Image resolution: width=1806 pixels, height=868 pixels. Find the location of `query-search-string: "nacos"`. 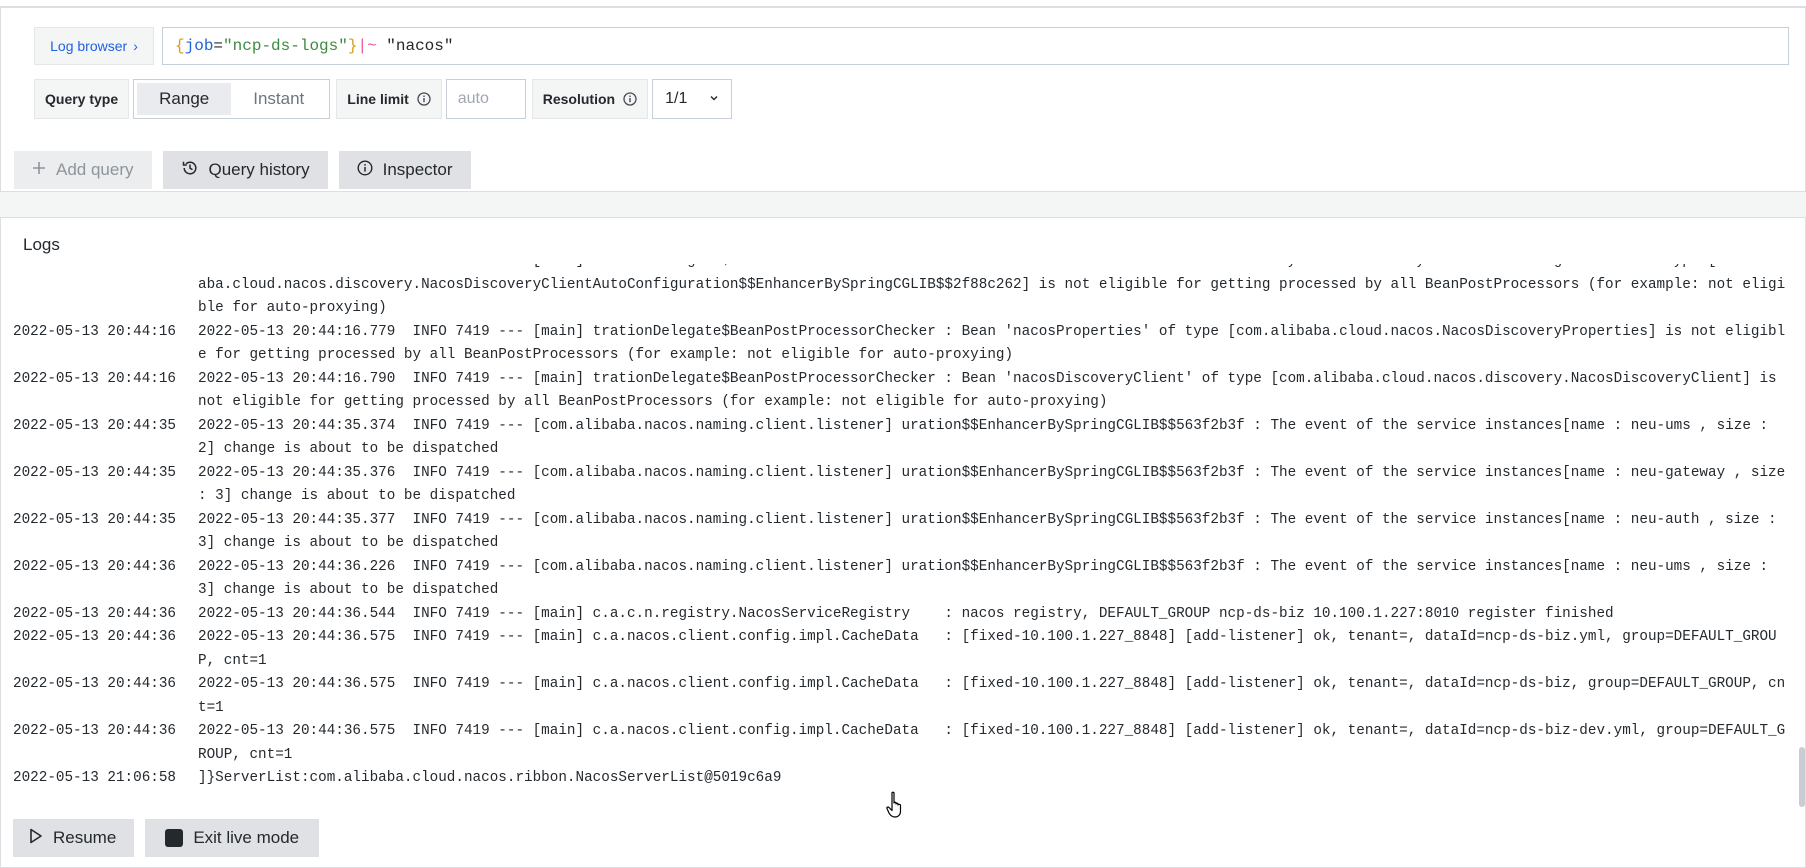

query-search-string: "nacos" is located at coordinates (415, 46).